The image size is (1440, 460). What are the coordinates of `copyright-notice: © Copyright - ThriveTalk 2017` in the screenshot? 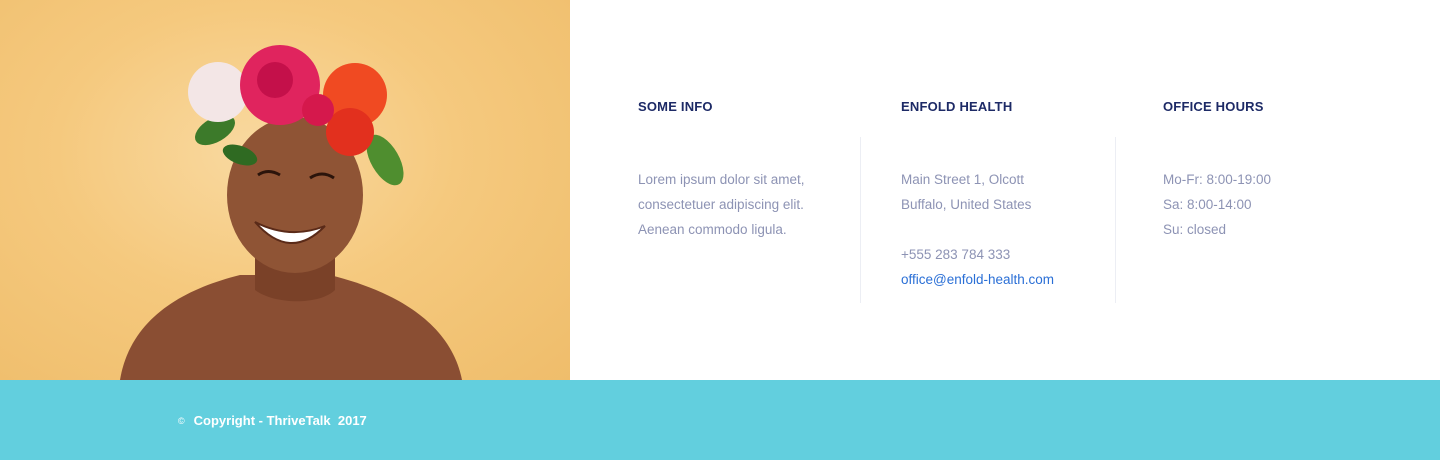 It's located at (272, 421).